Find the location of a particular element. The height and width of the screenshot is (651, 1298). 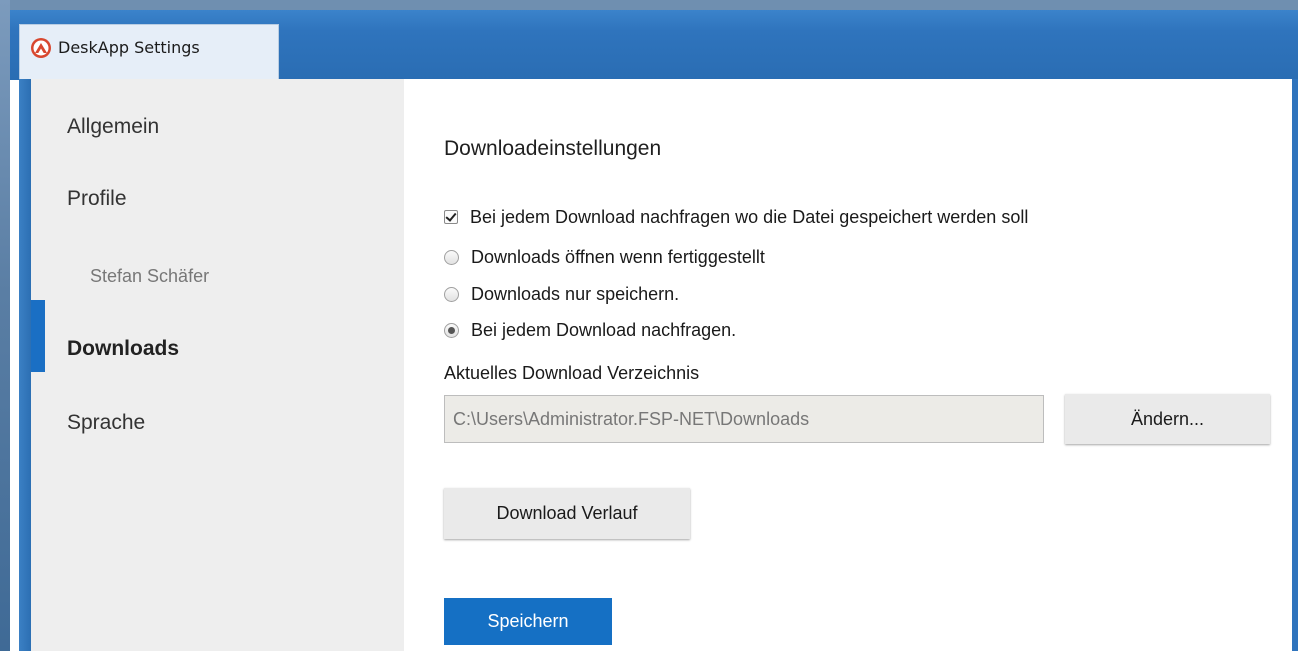

save-button: Speichern is located at coordinates (528, 621).